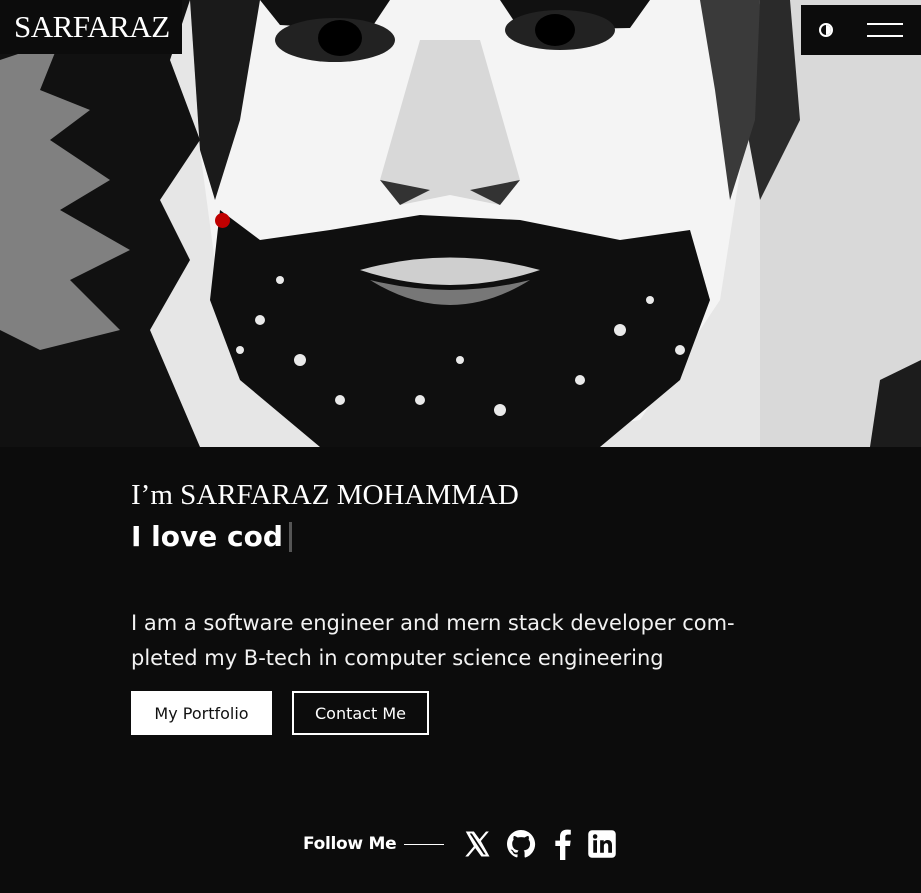 The image size is (921, 893). What do you see at coordinates (222, 220) in the screenshot?
I see `cursor-dot` at bounding box center [222, 220].